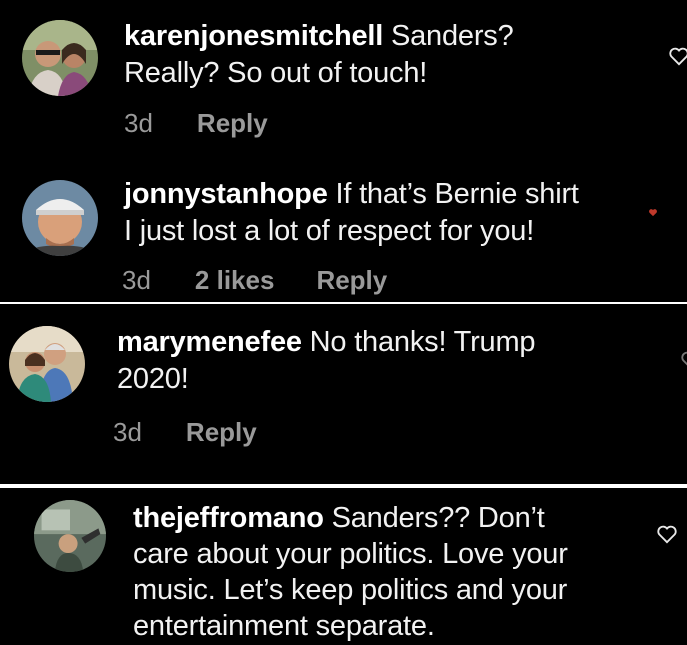 The image size is (687, 645). Describe the element at coordinates (253, 36) in the screenshot. I see `username: karenjonesmitchell` at that location.